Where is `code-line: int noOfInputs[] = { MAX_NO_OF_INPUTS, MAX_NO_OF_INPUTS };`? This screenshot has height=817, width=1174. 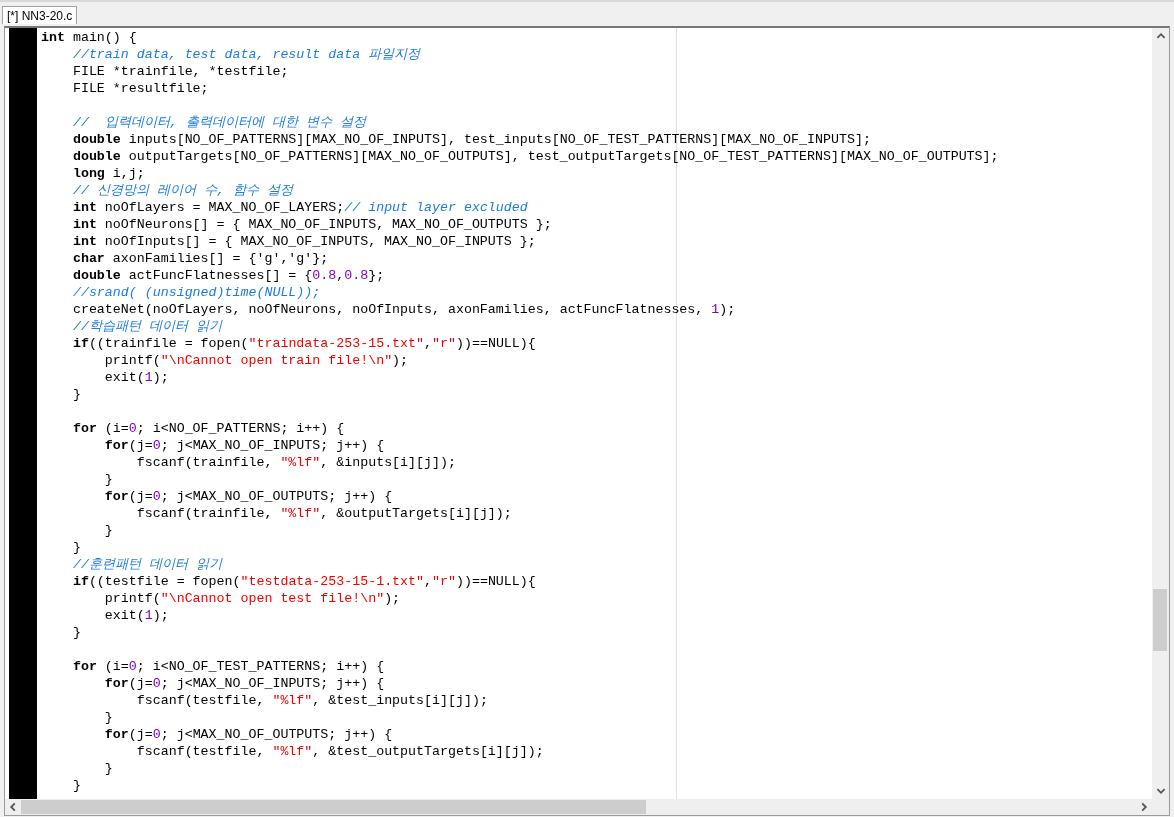
code-line: int noOfInputs[] = { MAX_NO_OF_INPUTS, MAX_NO_OF_INPUTS }; is located at coordinates (304, 241).